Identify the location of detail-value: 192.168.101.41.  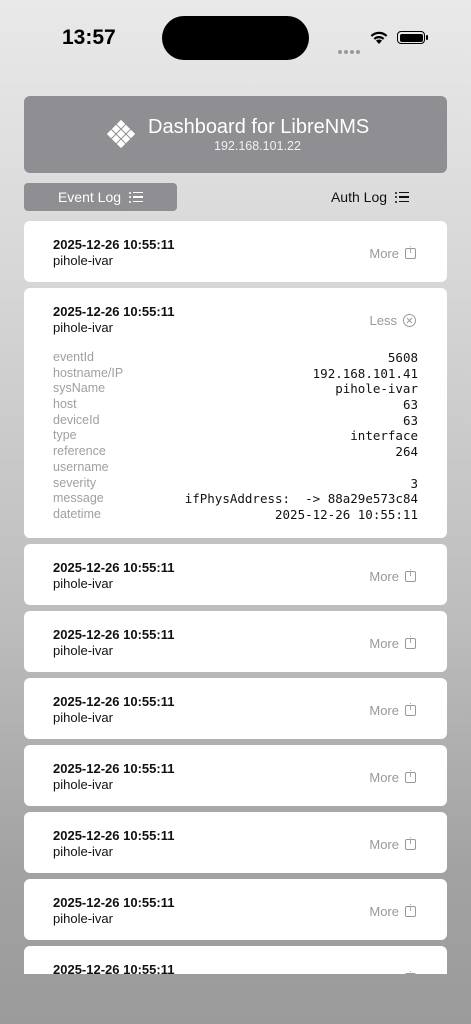
(365, 373).